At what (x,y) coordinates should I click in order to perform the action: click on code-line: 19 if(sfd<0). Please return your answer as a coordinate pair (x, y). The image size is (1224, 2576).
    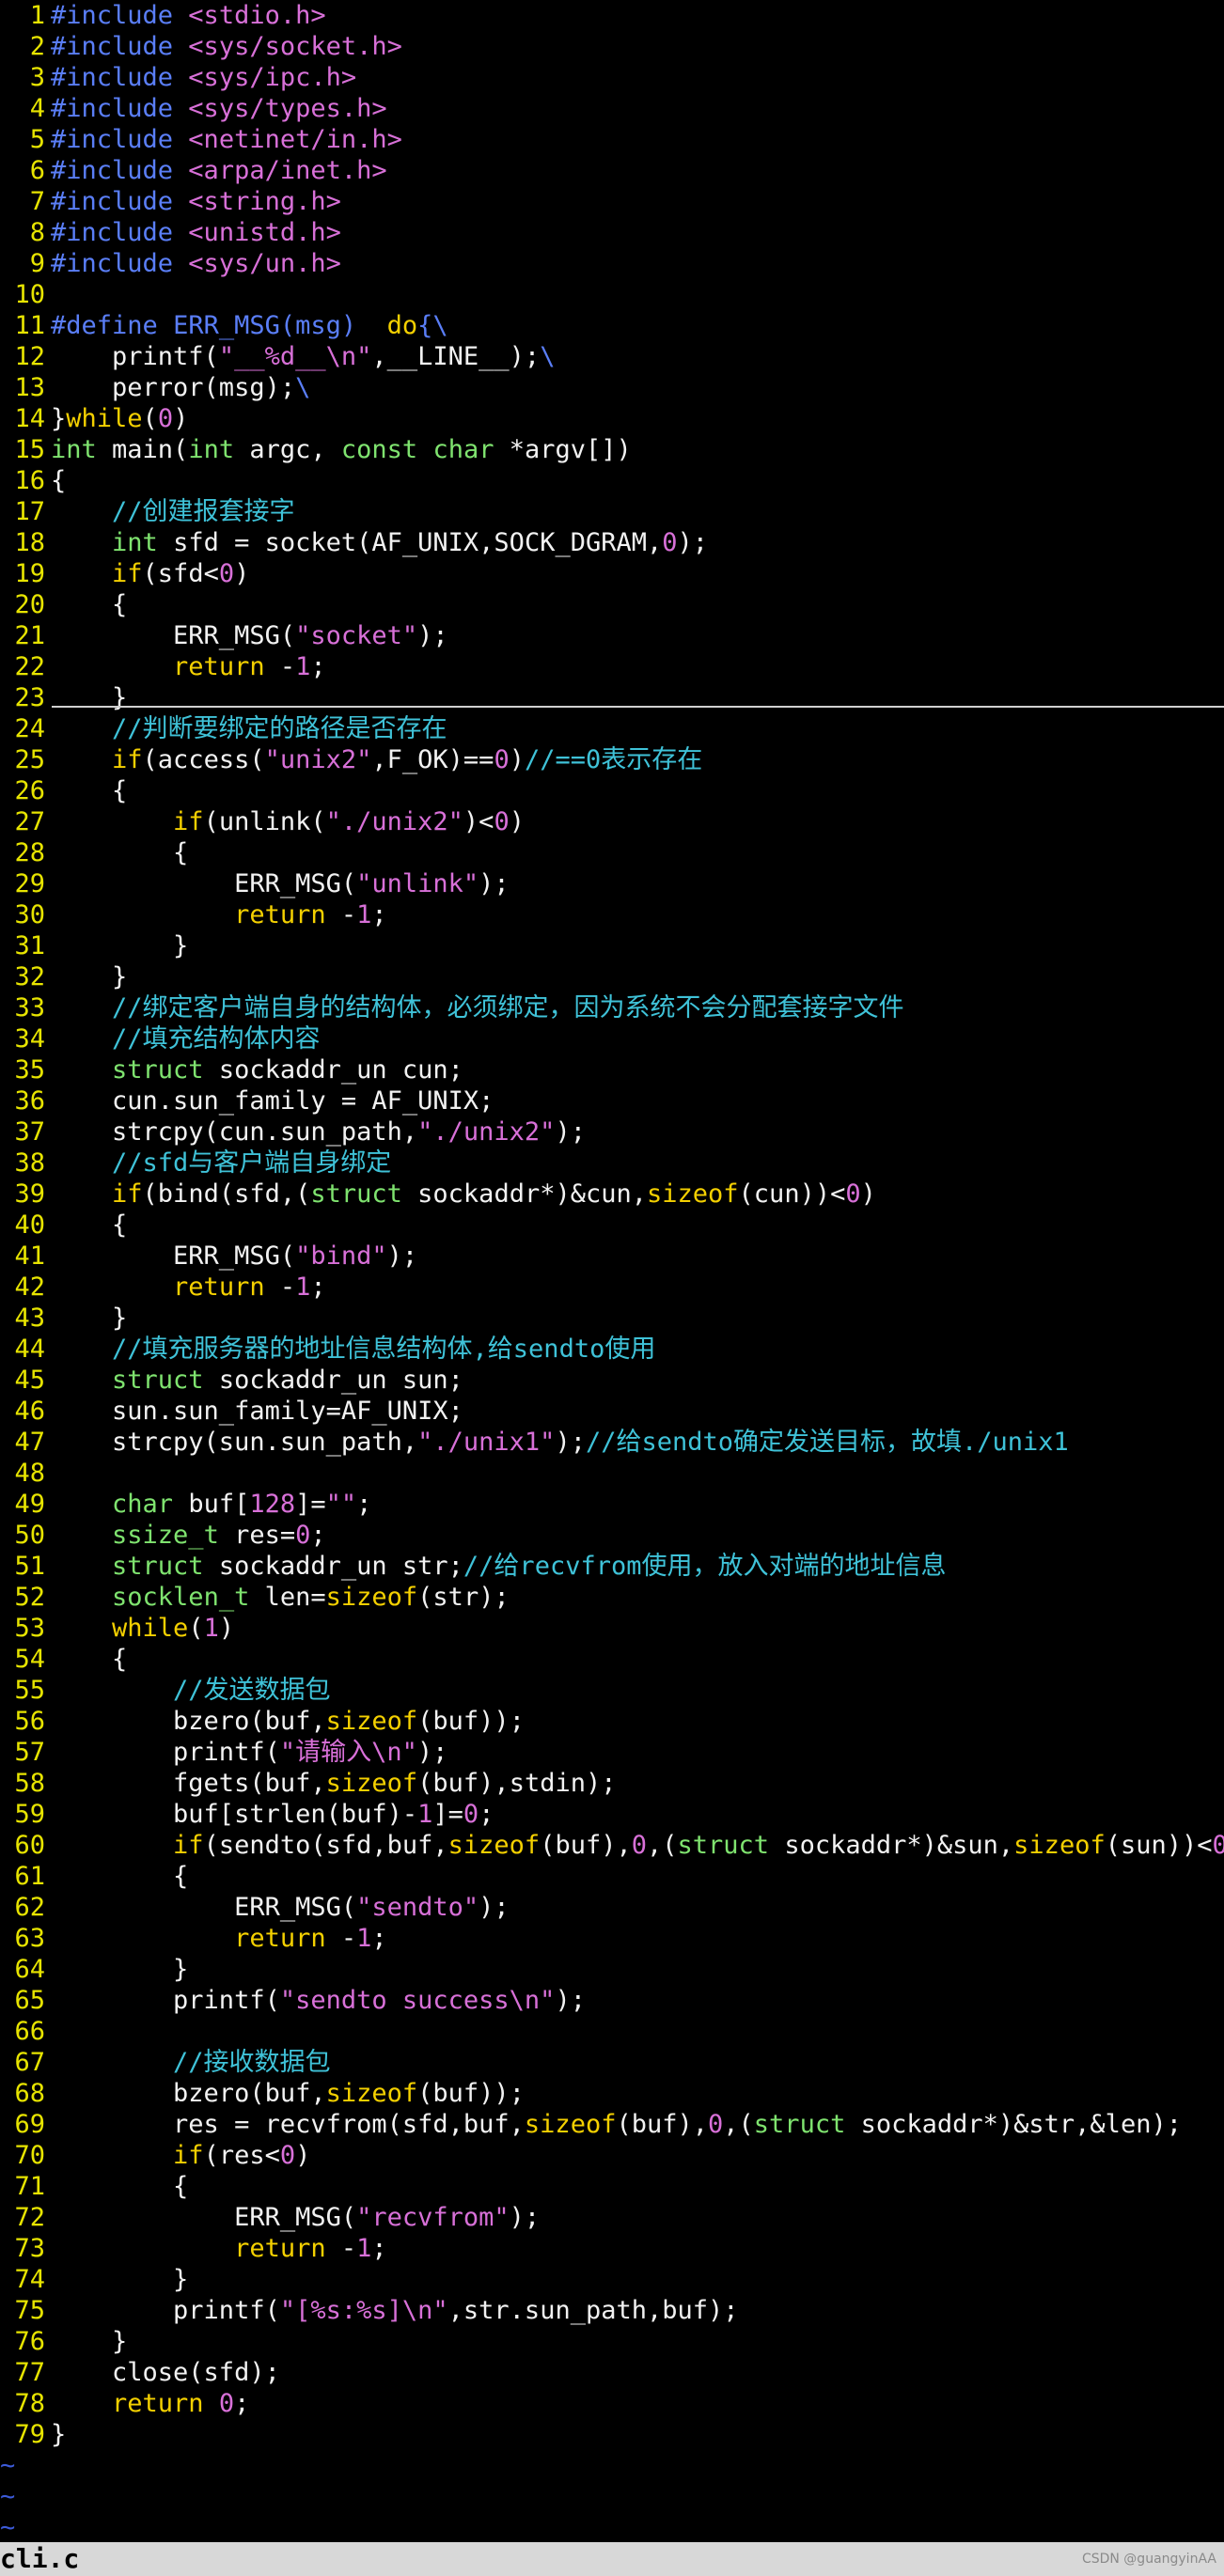
    Looking at the image, I should click on (125, 573).